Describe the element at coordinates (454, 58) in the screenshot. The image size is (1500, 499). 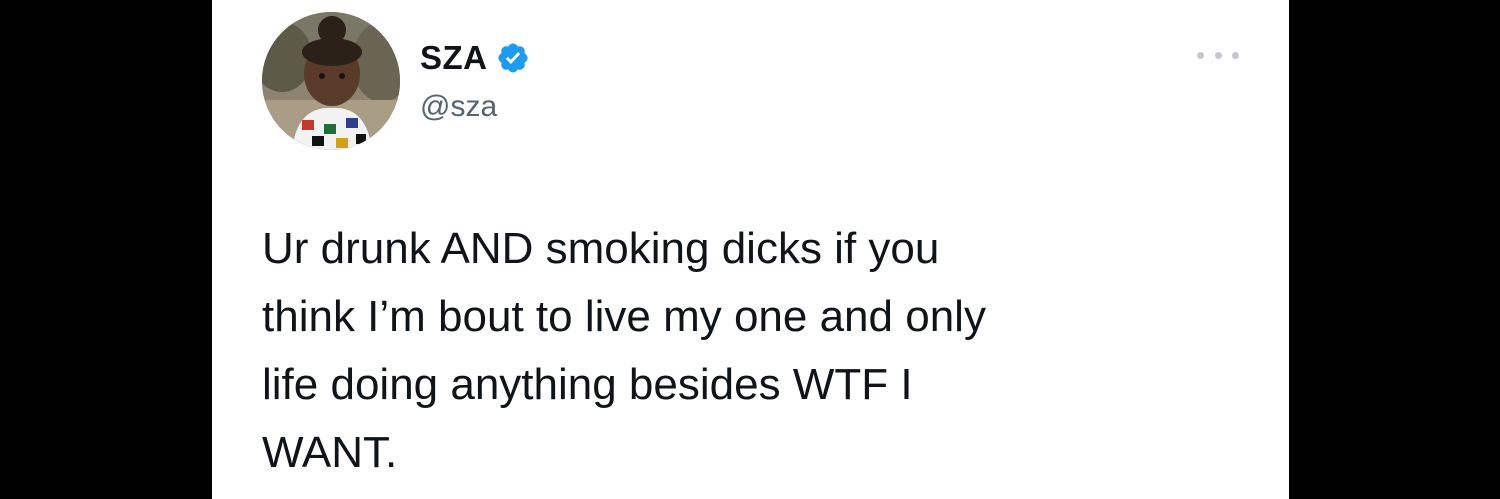
I see `display-name: SZA` at that location.